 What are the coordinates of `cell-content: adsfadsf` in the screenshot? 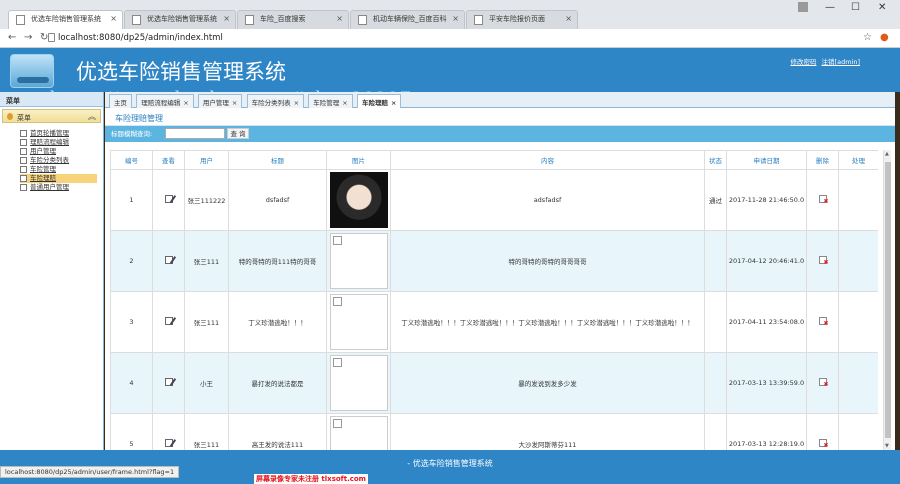 It's located at (547, 200).